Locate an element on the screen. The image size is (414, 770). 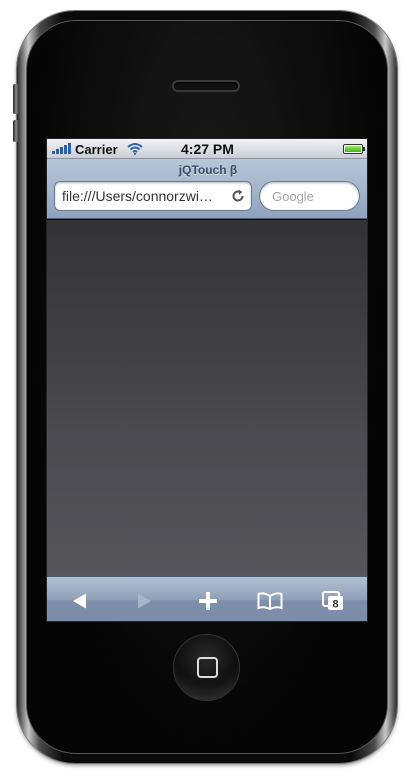
pages-icon: 8 is located at coordinates (332, 600).